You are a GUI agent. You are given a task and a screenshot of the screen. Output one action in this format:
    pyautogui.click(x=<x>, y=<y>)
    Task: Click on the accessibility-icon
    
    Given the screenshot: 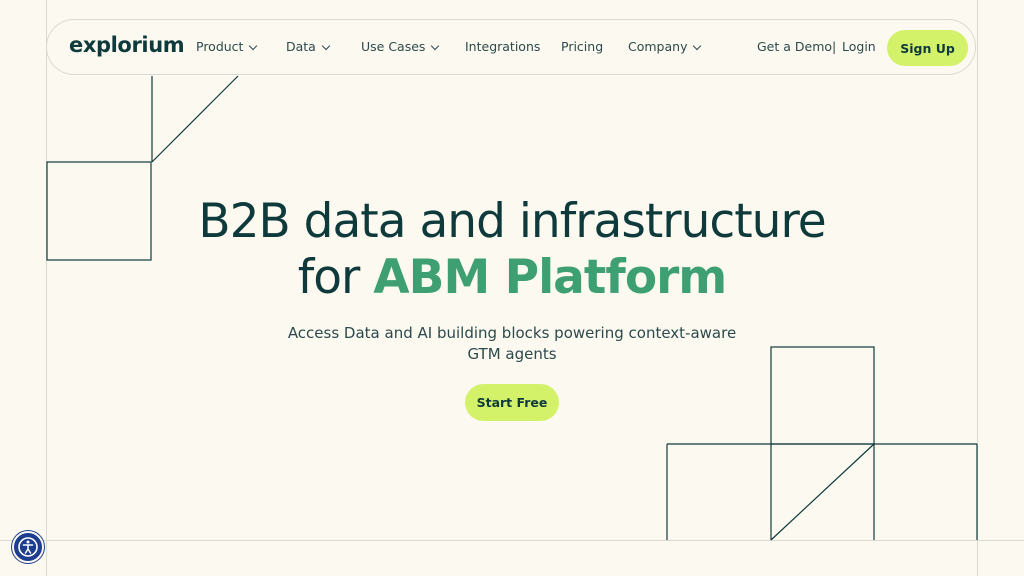 What is the action you would take?
    pyautogui.click(x=28, y=547)
    